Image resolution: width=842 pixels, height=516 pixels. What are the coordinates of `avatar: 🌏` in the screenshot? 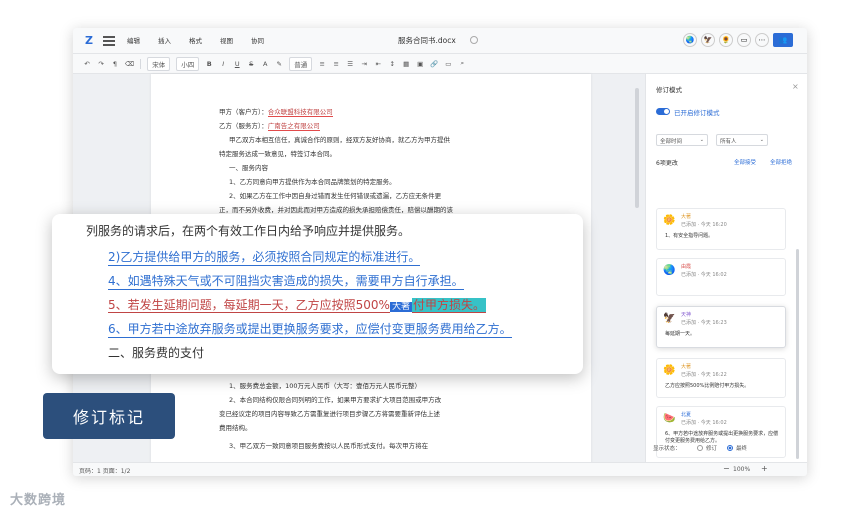 It's located at (669, 270).